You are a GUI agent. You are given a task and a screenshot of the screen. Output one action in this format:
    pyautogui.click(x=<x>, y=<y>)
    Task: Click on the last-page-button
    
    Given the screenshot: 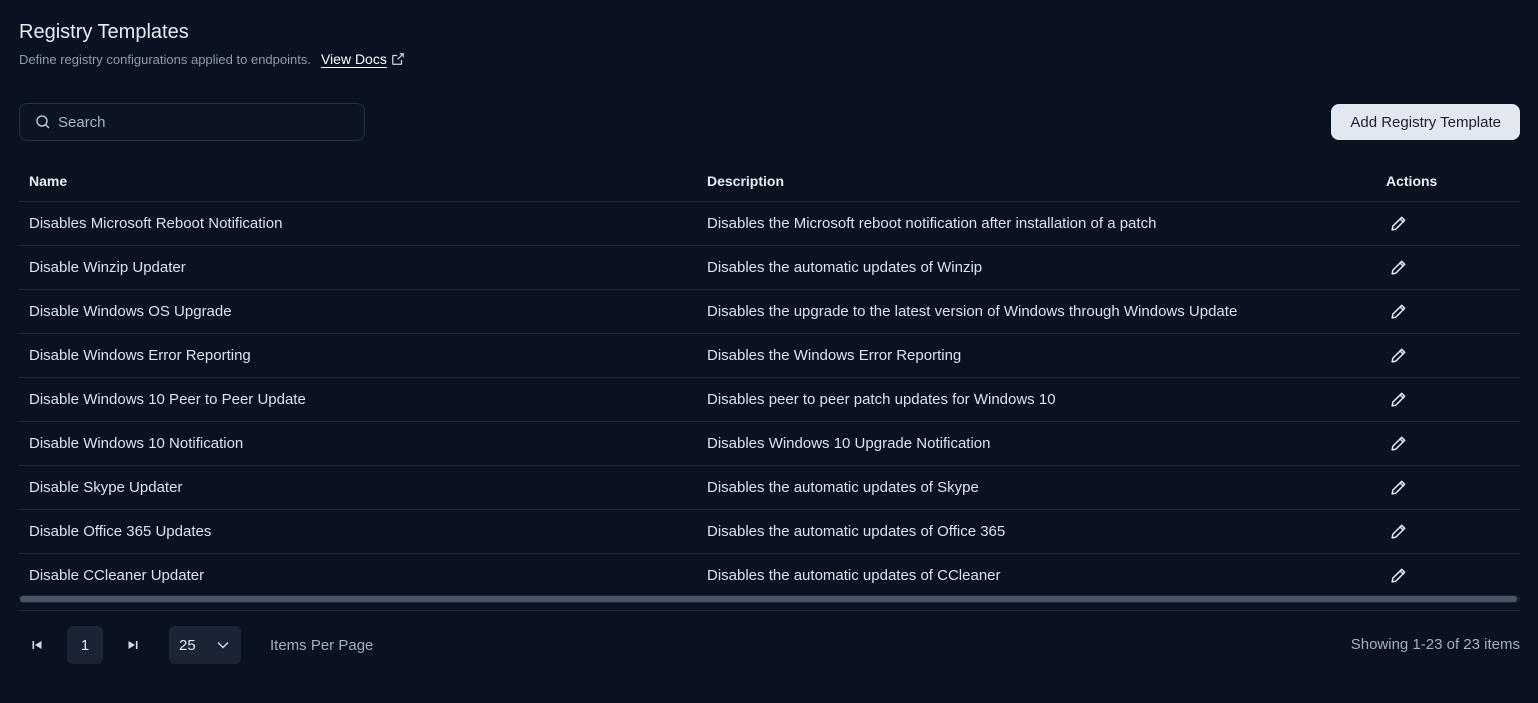 What is the action you would take?
    pyautogui.click(x=133, y=645)
    